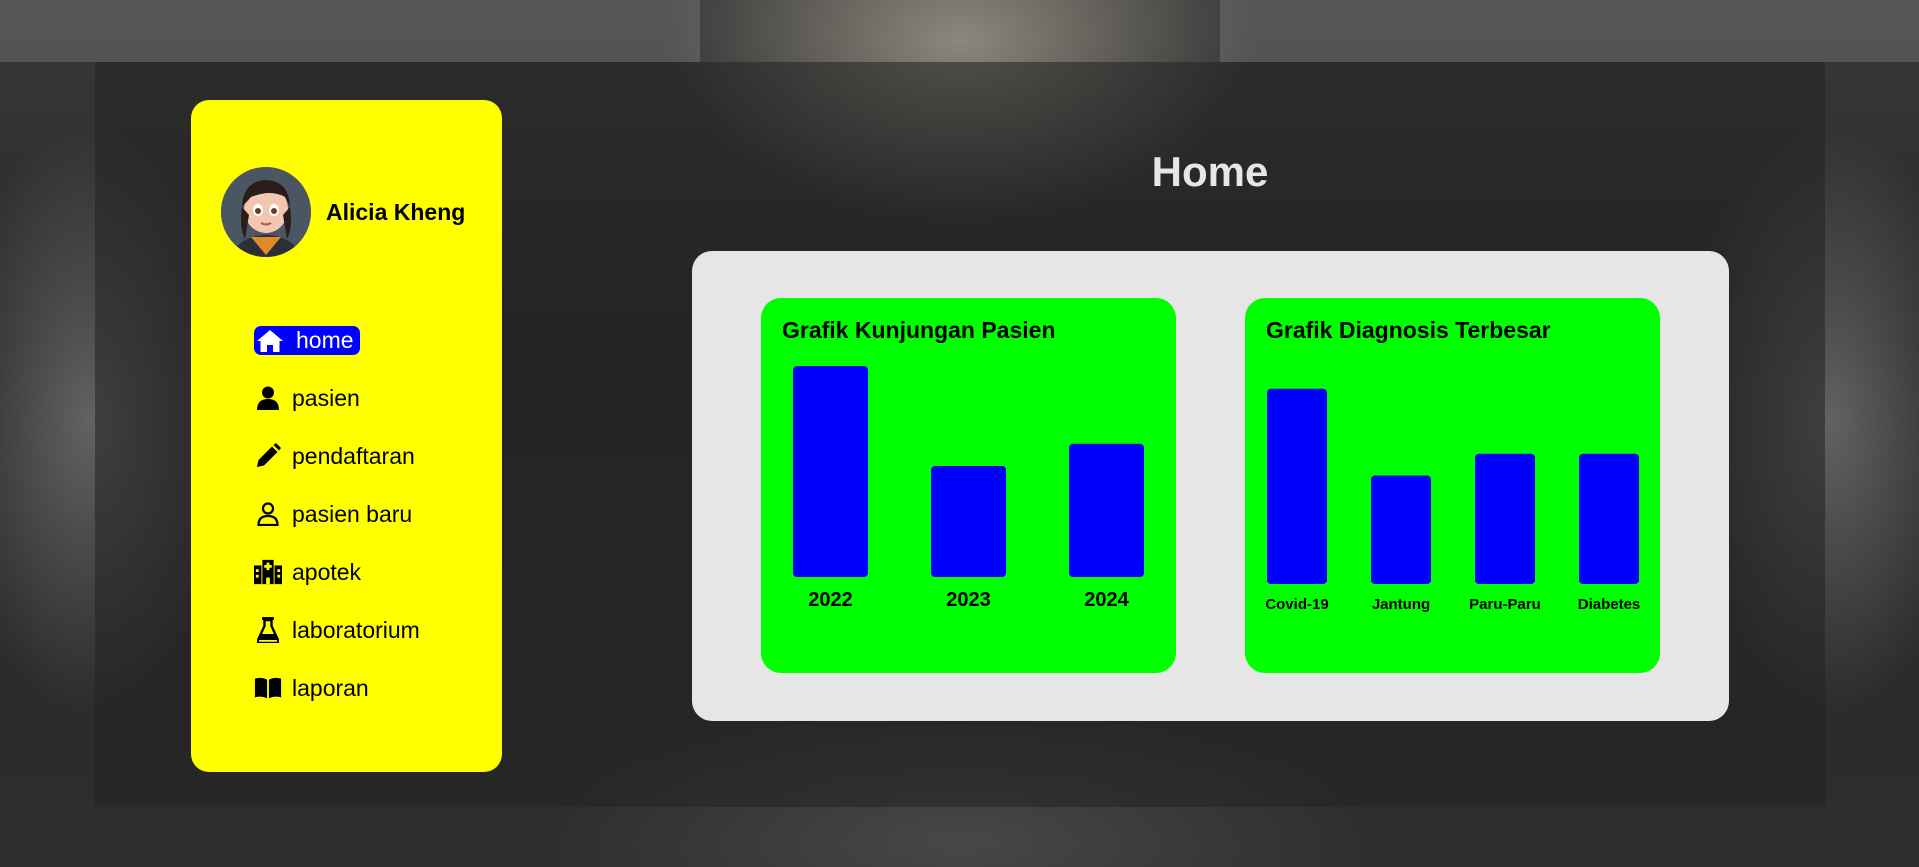 Image resolution: width=1919 pixels, height=867 pixels. I want to click on pencil-icon, so click(268, 456).